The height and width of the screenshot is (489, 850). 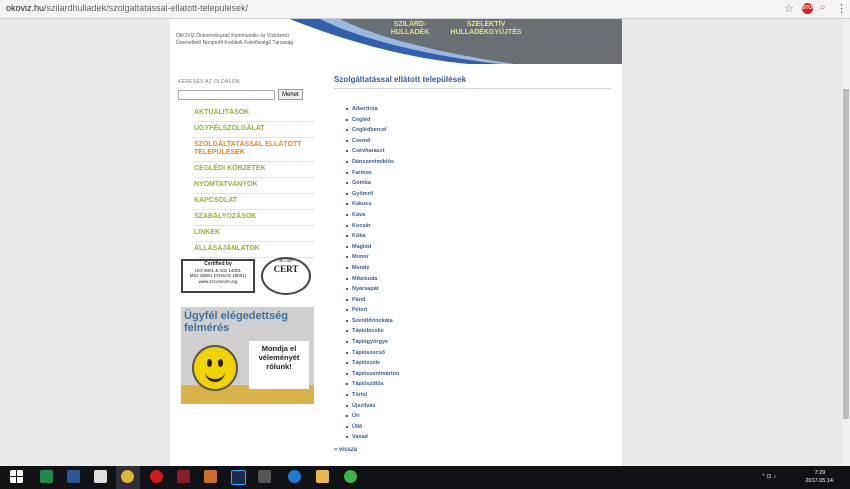 What do you see at coordinates (290, 94) in the screenshot?
I see `search-button: Mehet` at bounding box center [290, 94].